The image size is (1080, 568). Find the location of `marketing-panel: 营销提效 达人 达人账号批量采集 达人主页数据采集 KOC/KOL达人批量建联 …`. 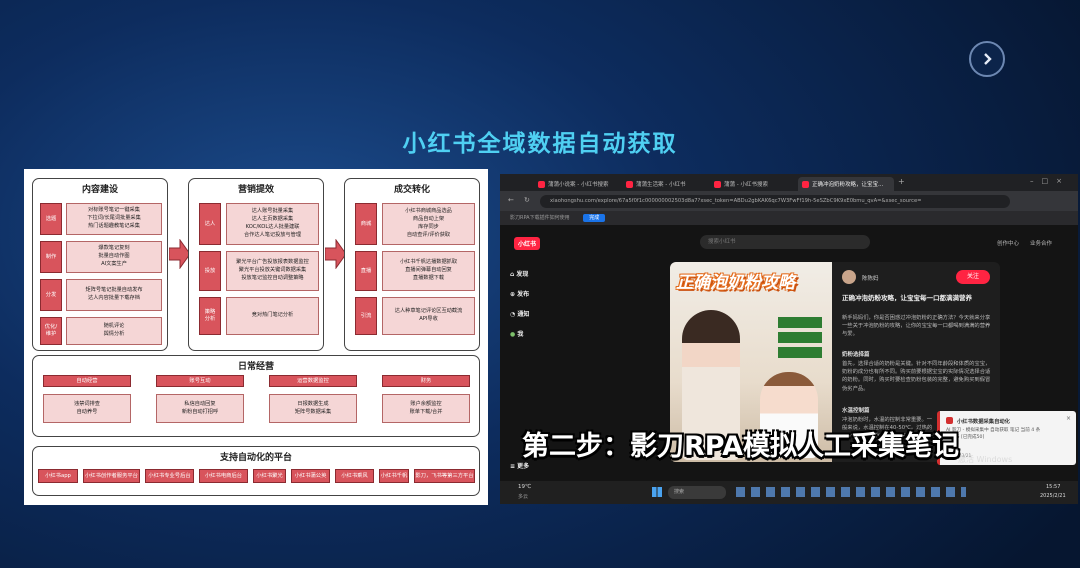

marketing-panel: 营销提效 达人 达人账号批量采集 达人主页数据采集 KOC/KOL达人批量建联 … is located at coordinates (256, 264).